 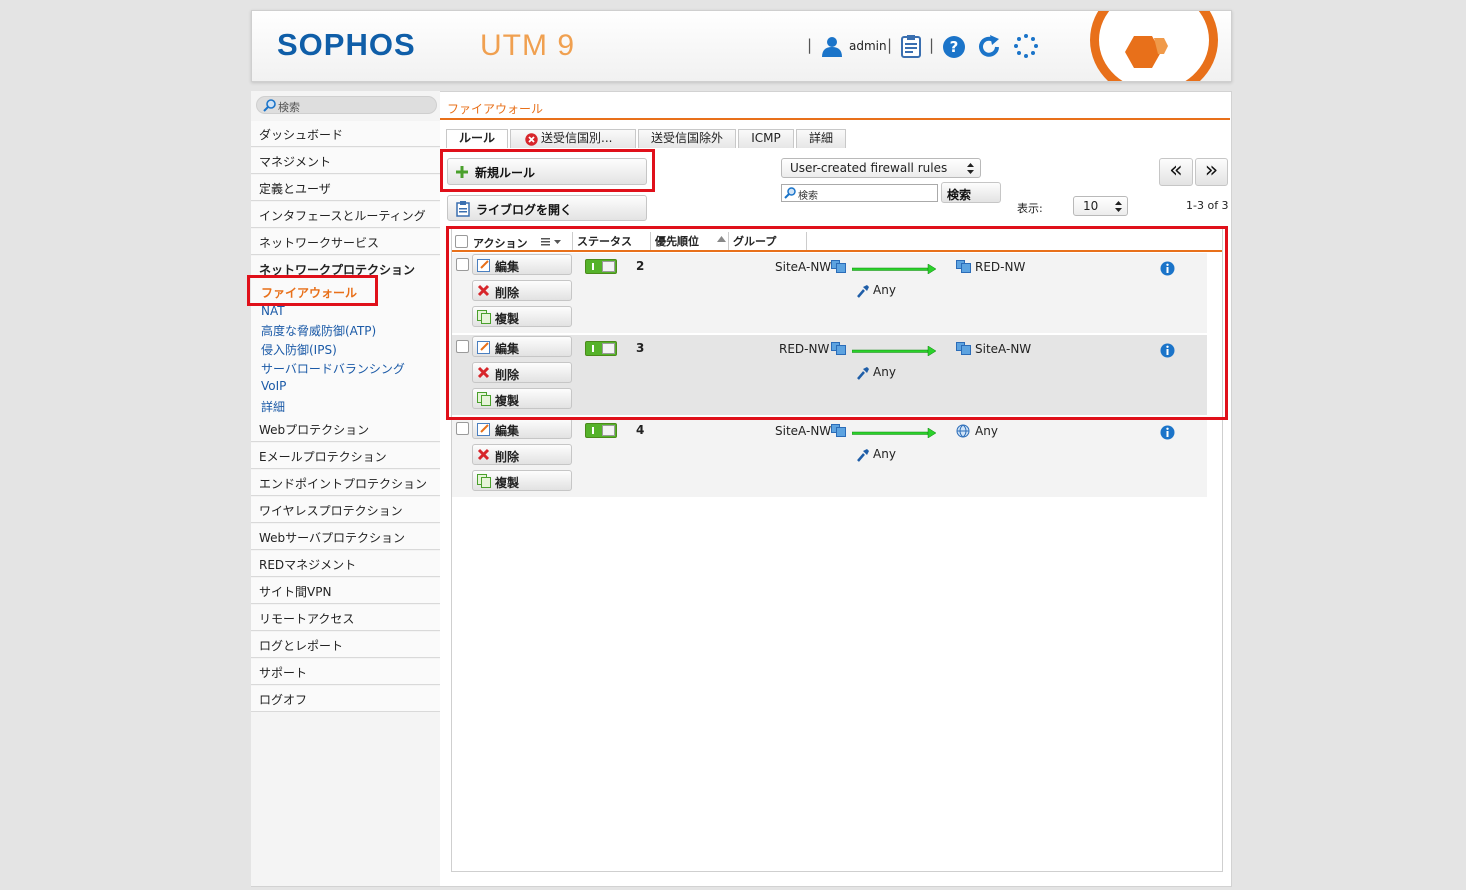 I want to click on prev-page-button: «, so click(x=1176, y=172).